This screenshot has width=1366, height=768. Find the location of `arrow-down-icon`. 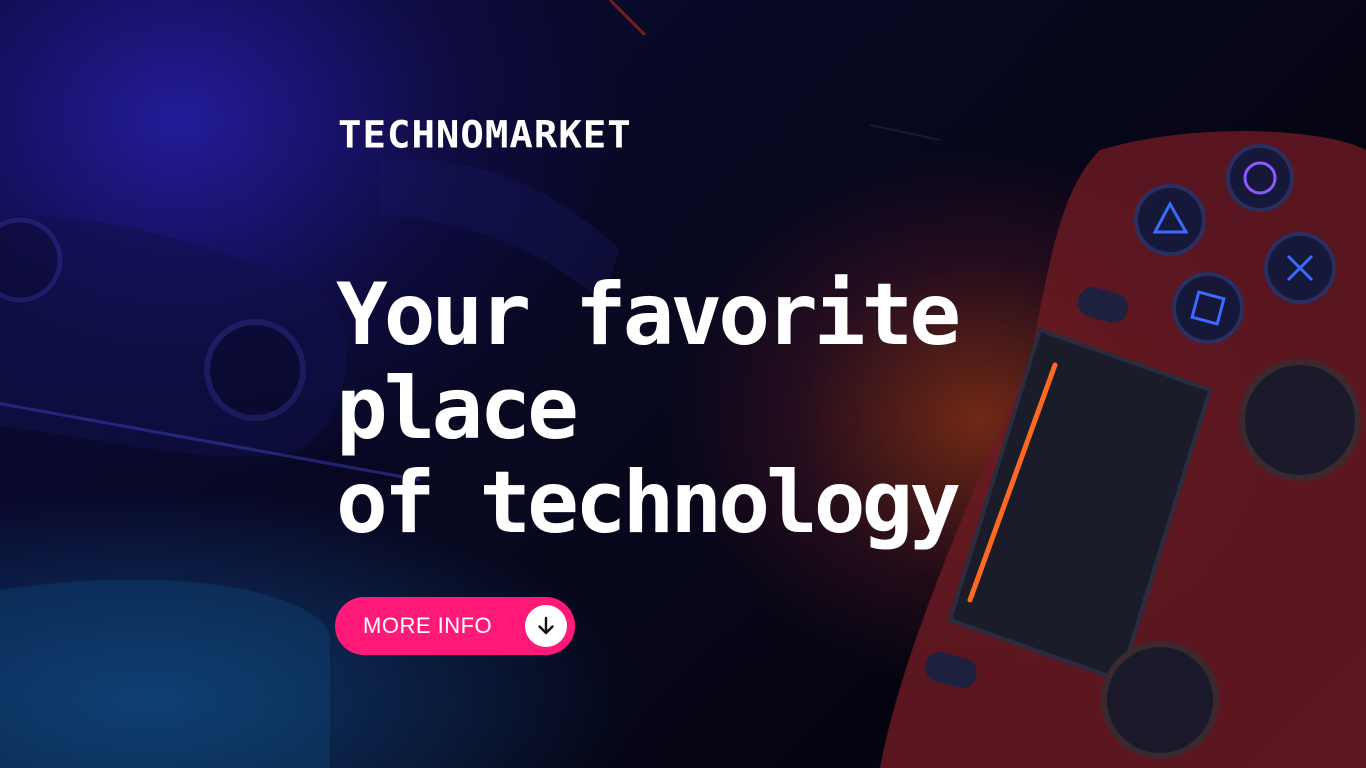

arrow-down-icon is located at coordinates (546, 626).